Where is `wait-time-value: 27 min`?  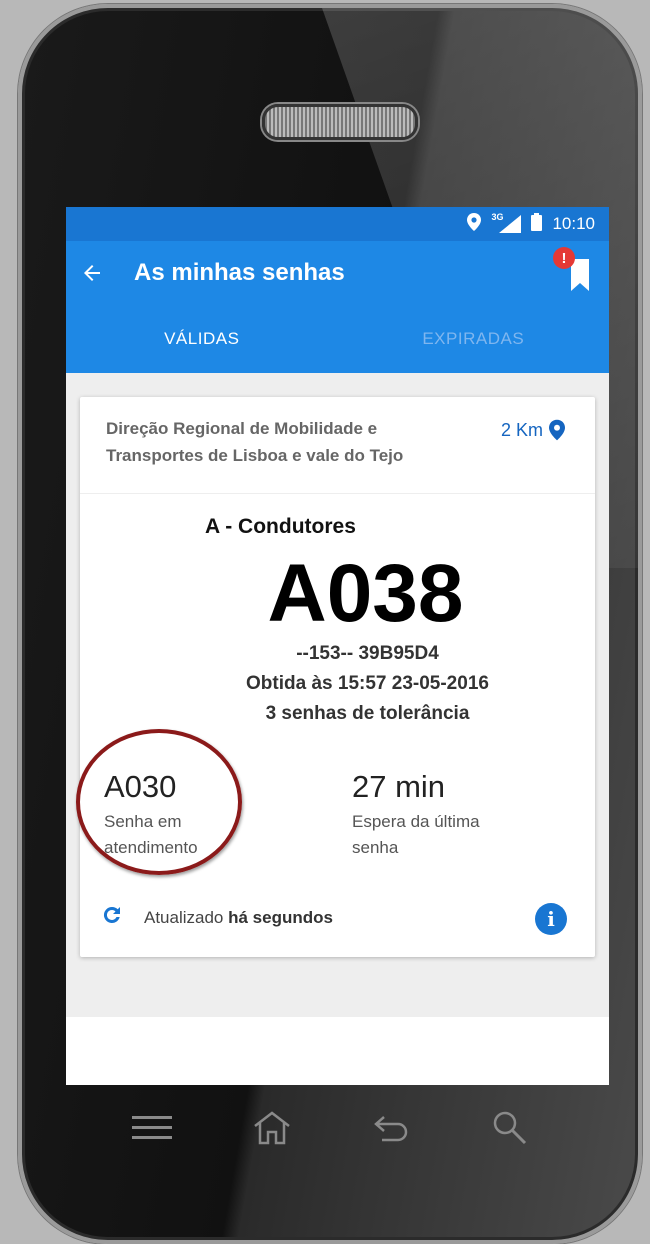 wait-time-value: 27 min is located at coordinates (399, 786).